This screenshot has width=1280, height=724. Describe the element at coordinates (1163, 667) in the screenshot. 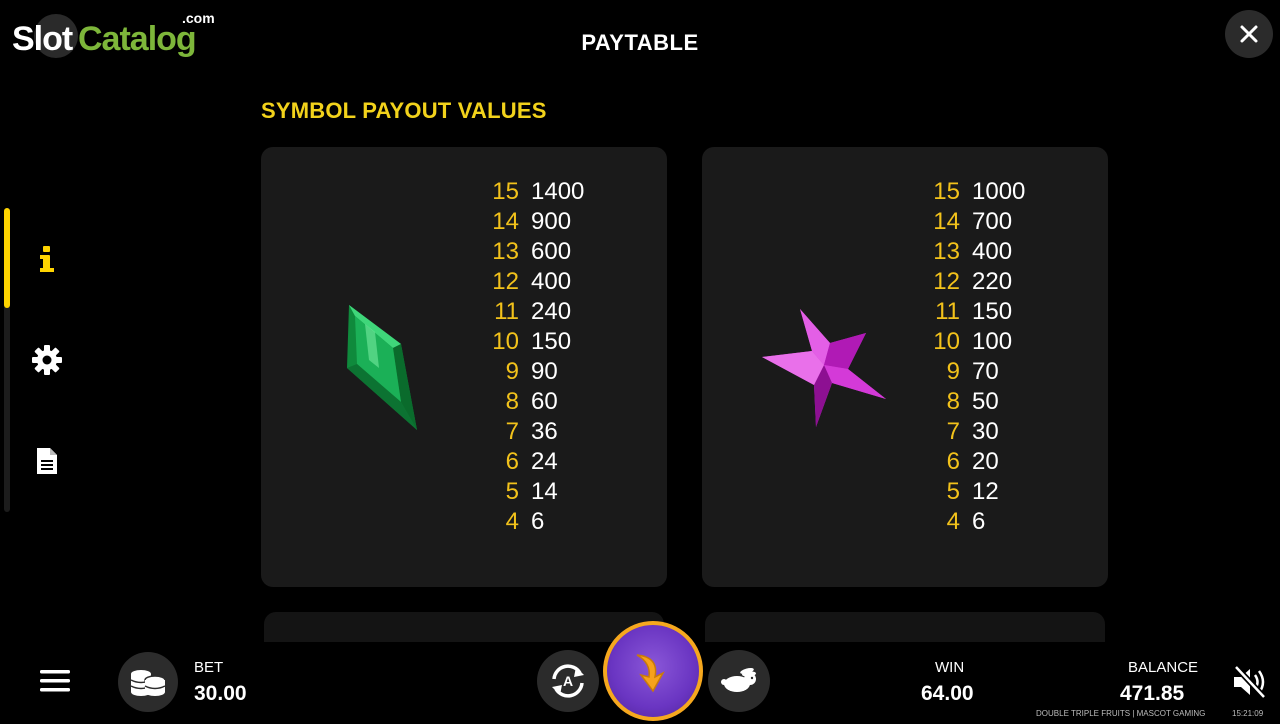

I see `balance-label: BALANCE` at that location.